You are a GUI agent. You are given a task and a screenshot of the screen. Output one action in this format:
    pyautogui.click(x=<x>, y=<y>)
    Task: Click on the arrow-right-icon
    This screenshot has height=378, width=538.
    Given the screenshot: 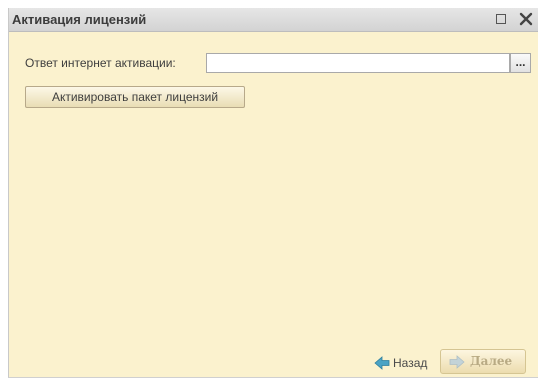 What is the action you would take?
    pyautogui.click(x=457, y=362)
    